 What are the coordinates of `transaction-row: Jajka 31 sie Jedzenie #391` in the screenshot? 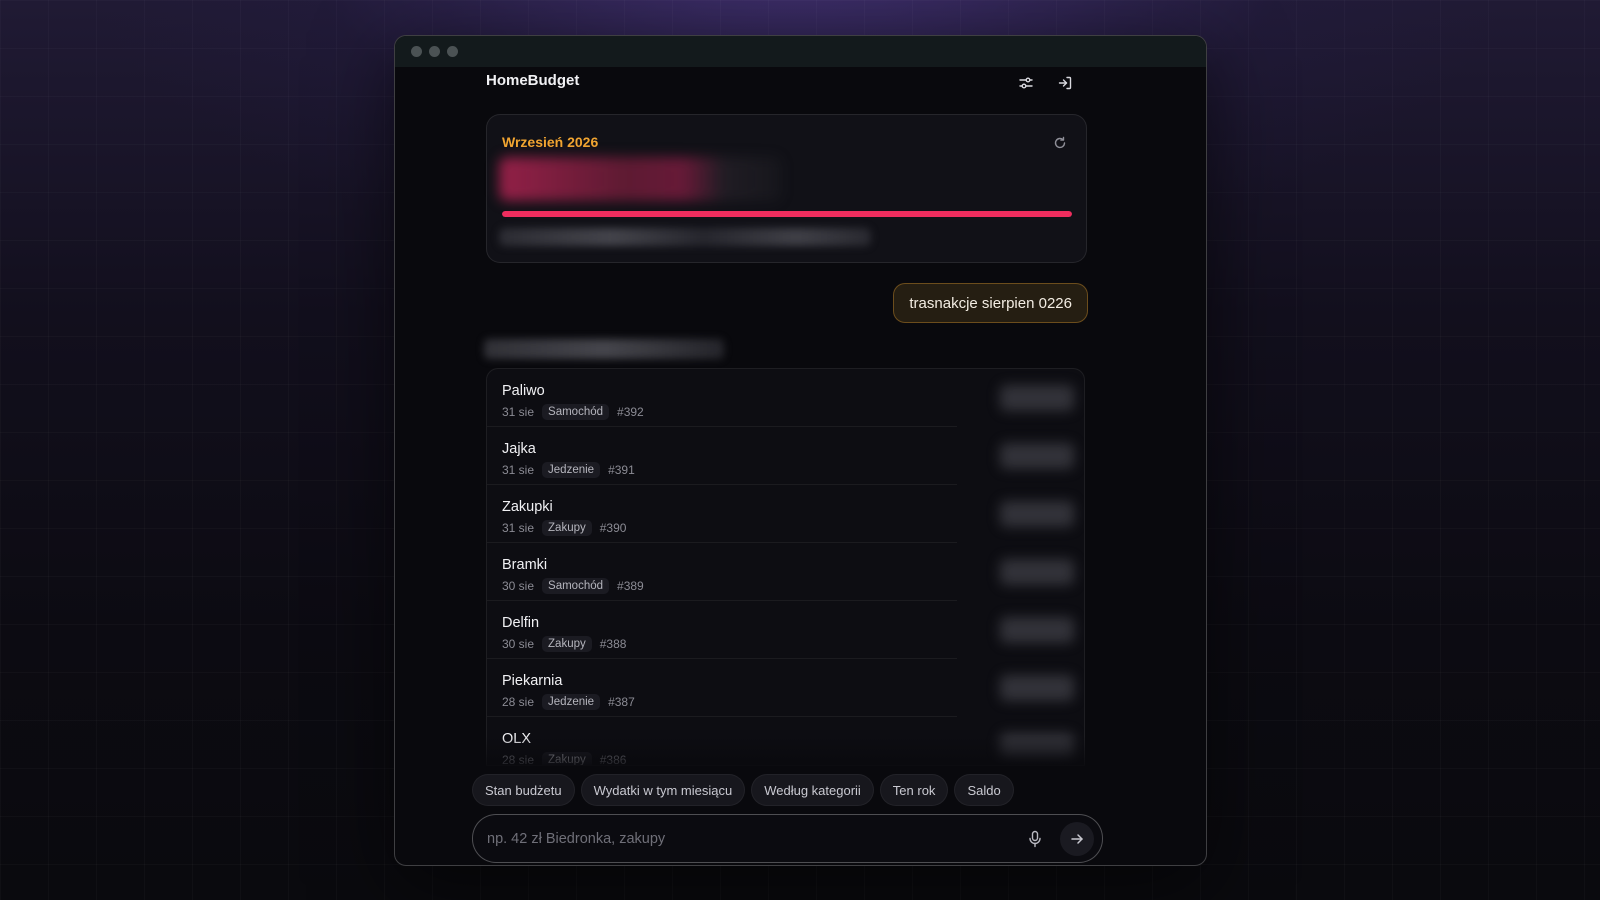 It's located at (785, 456).